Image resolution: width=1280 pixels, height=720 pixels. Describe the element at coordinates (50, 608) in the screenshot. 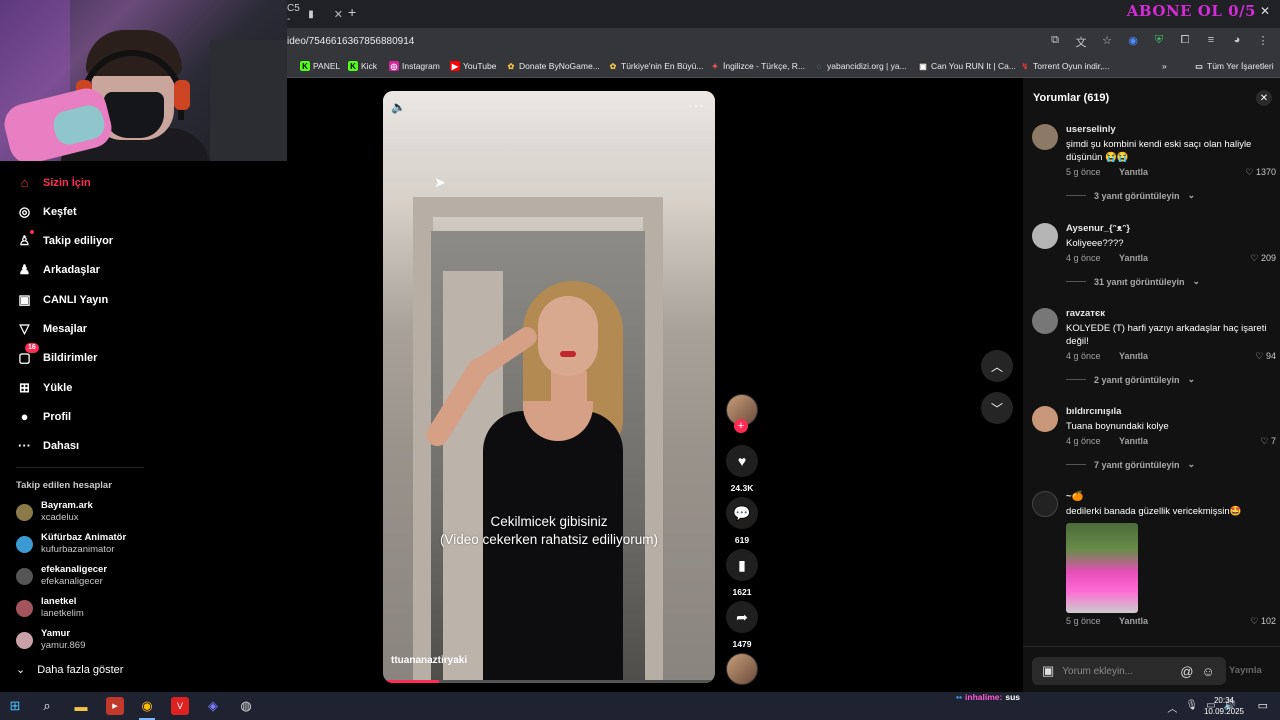

I see `followed-account: lanetkel lanetkelim` at that location.